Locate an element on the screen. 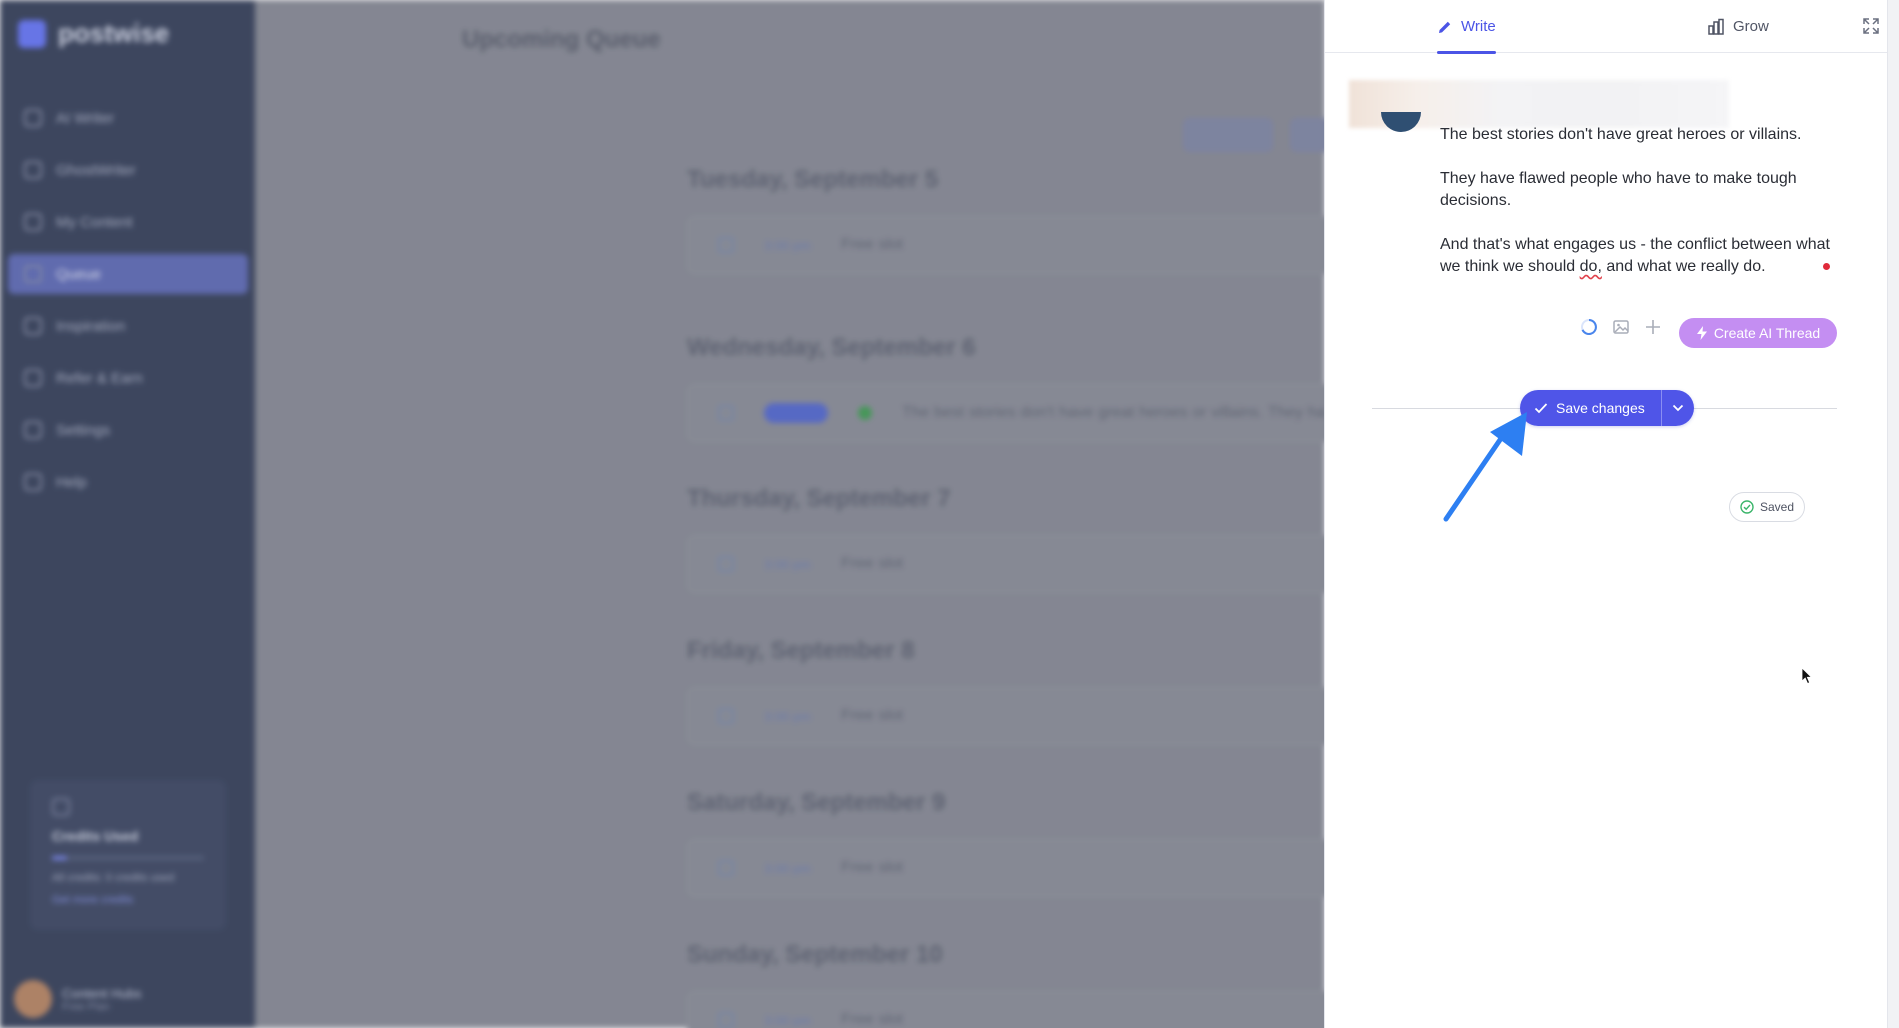 This screenshot has width=1899, height=1028. ai-button-label: Create AI Thread is located at coordinates (1767, 333).